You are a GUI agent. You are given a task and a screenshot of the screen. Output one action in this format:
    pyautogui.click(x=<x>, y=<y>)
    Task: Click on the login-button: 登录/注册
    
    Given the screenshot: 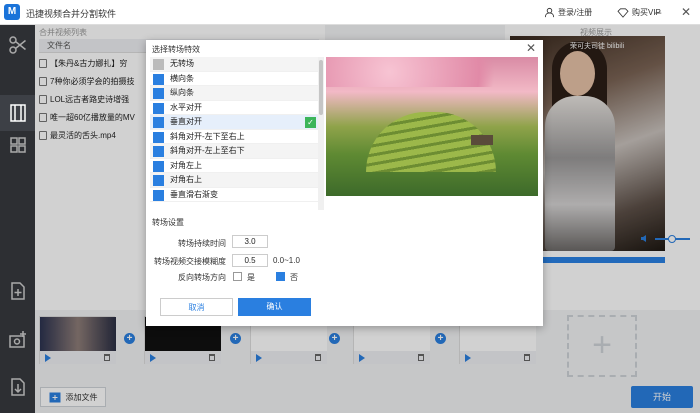 What is the action you would take?
    pyautogui.click(x=568, y=12)
    